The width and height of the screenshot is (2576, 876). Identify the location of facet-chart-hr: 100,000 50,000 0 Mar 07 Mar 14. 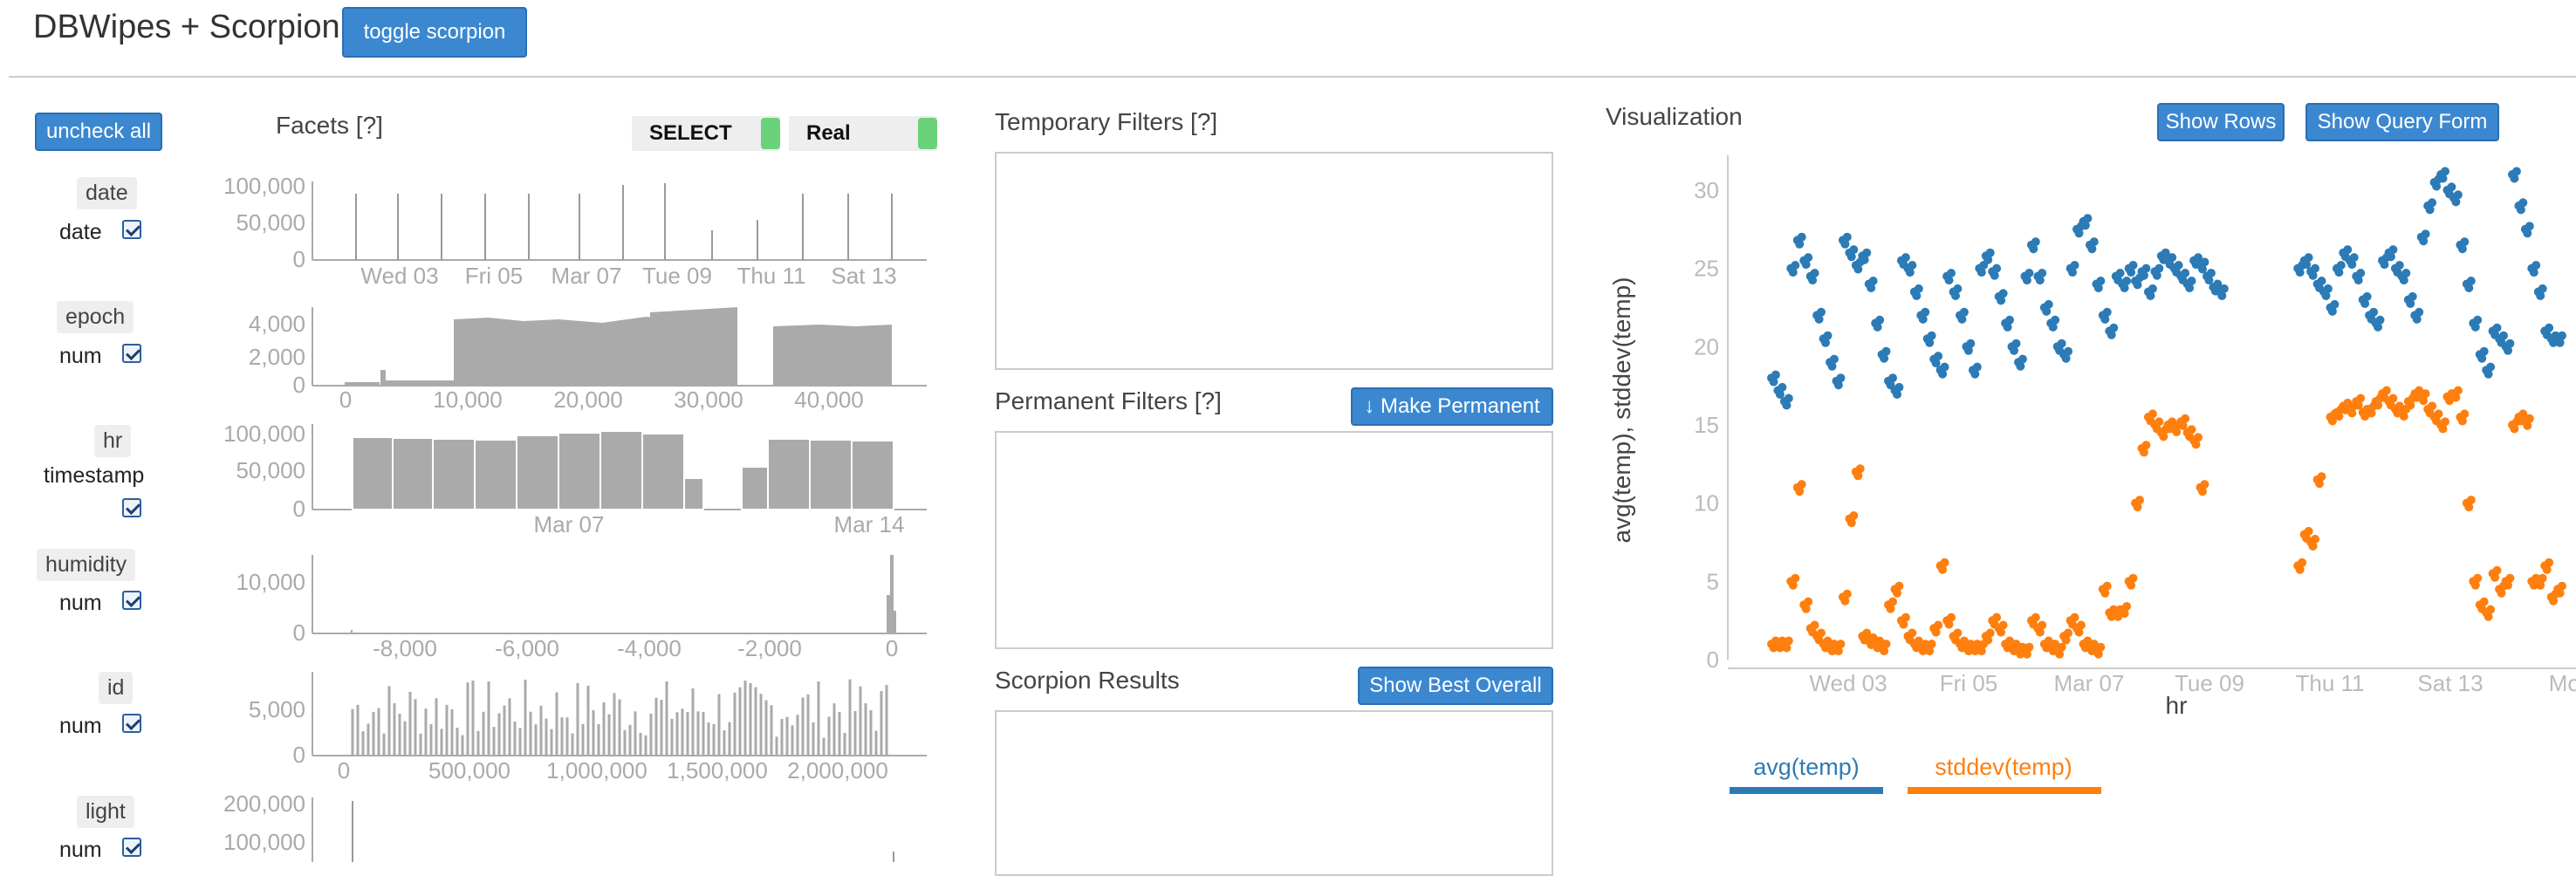
(575, 479).